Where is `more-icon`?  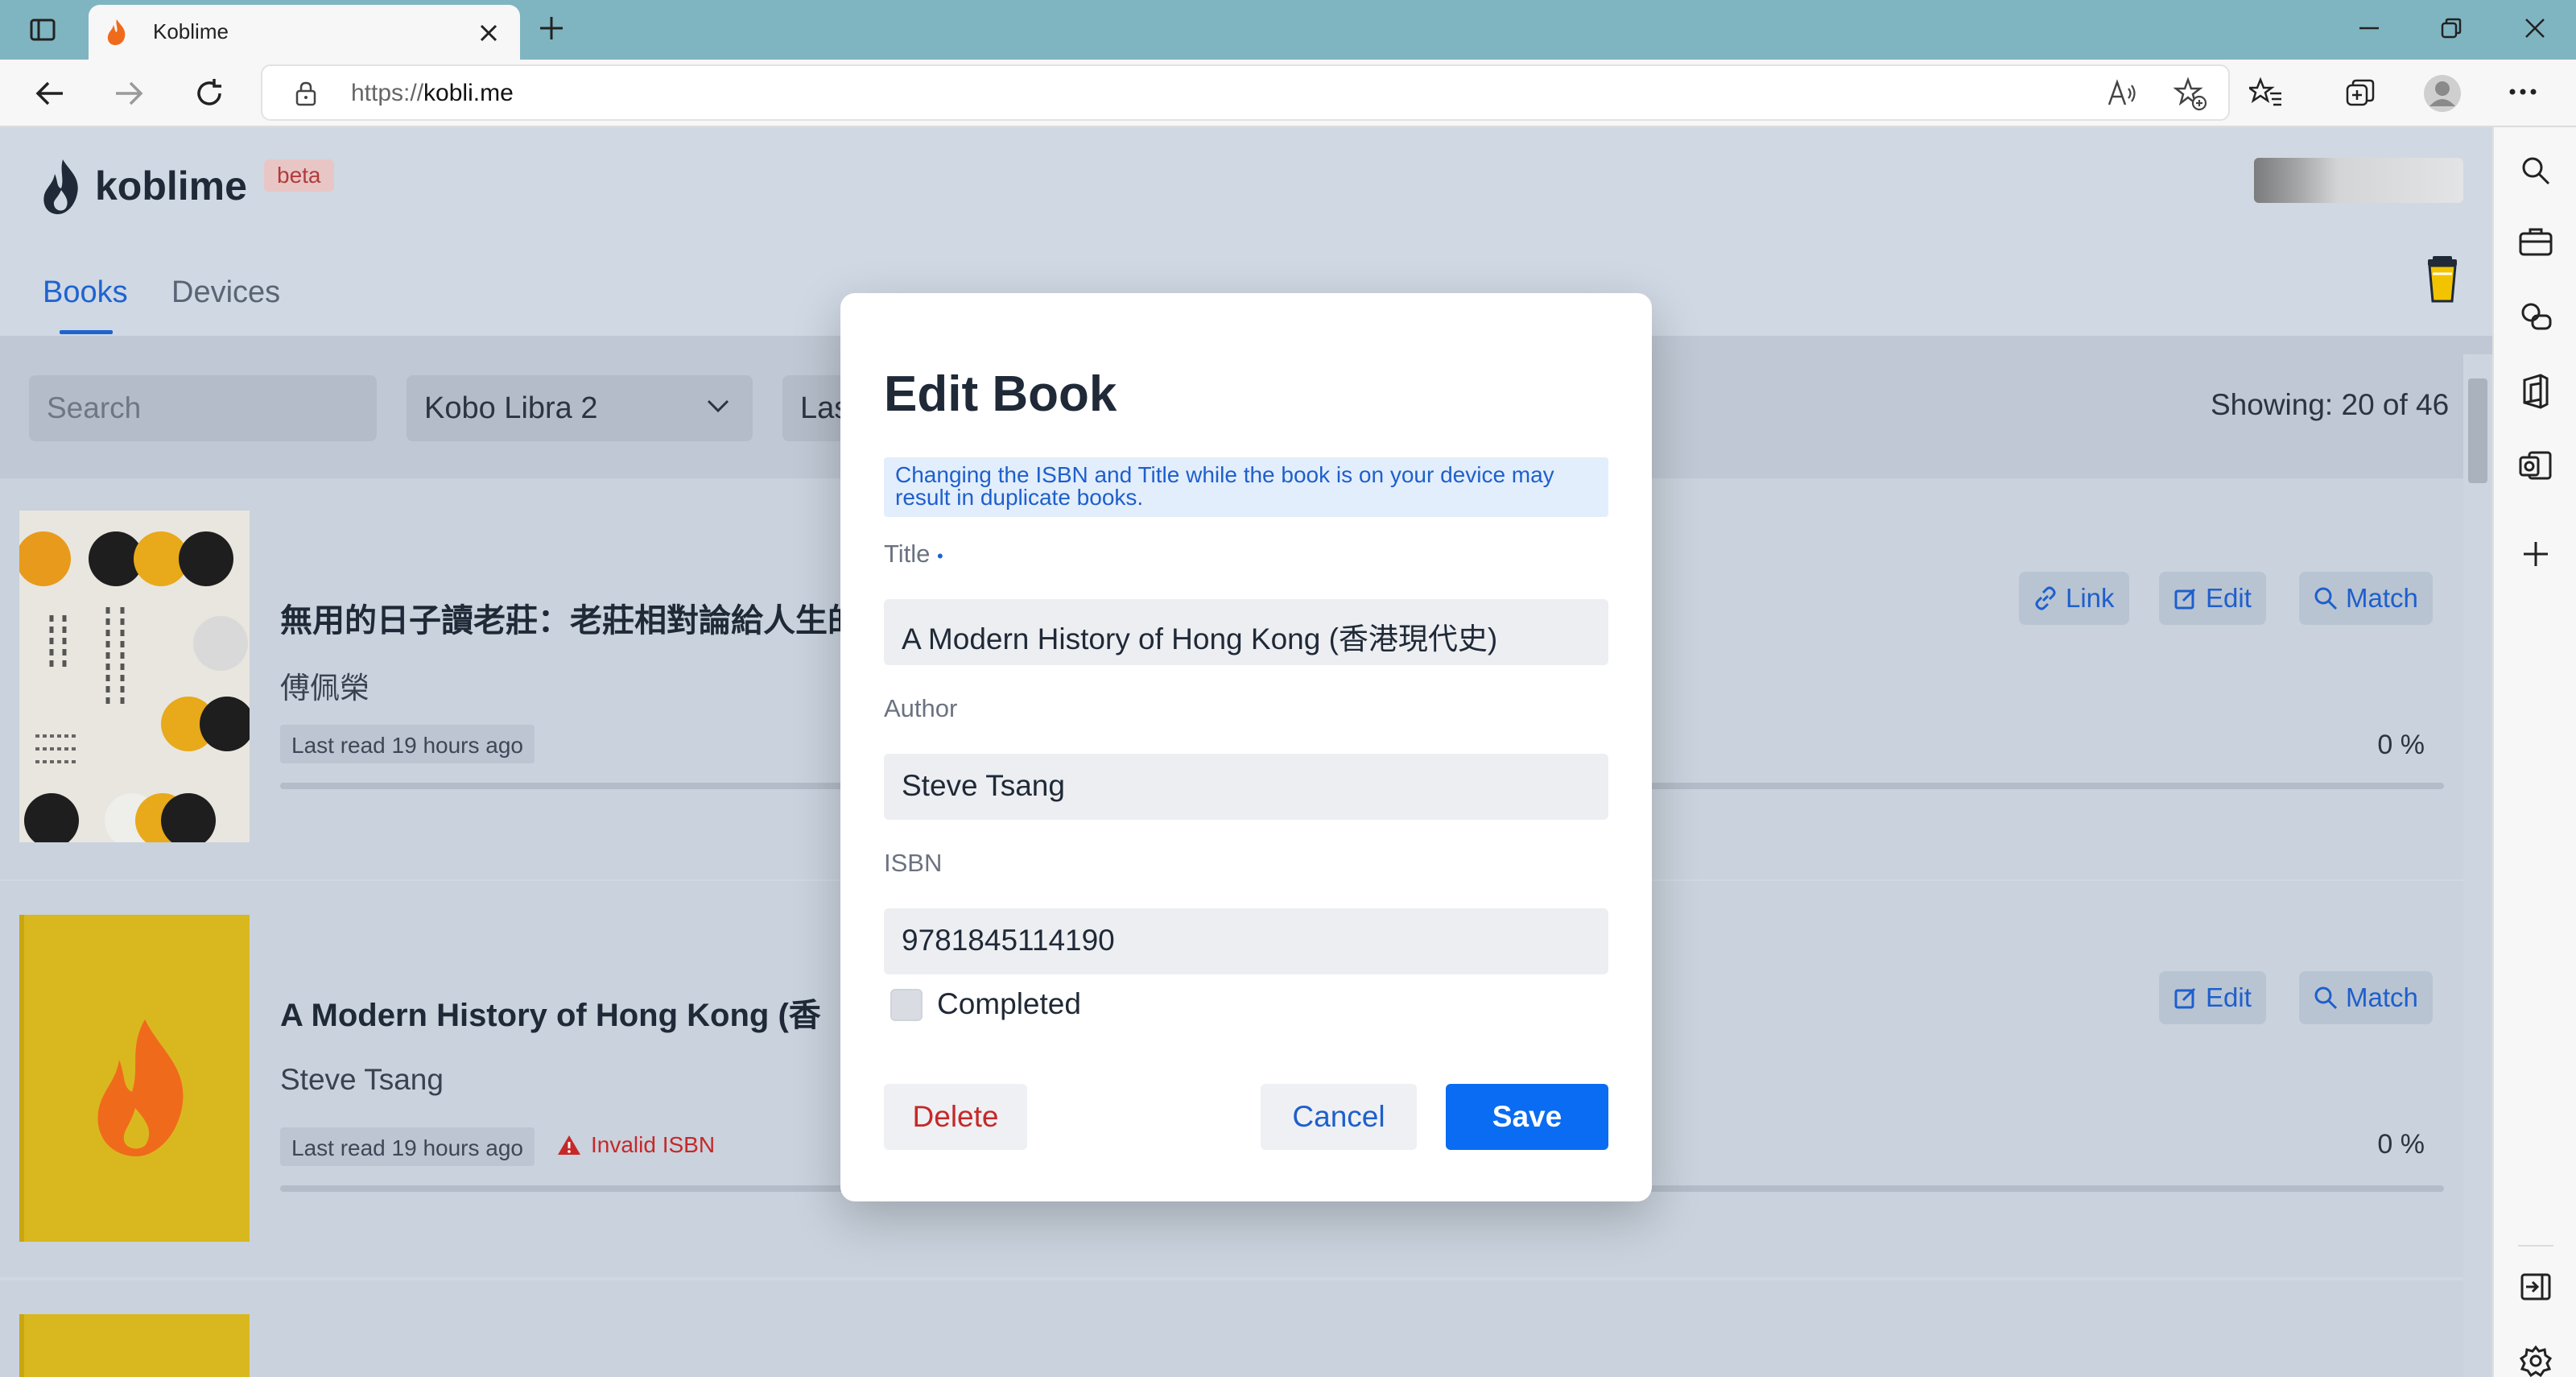
more-icon is located at coordinates (2522, 92).